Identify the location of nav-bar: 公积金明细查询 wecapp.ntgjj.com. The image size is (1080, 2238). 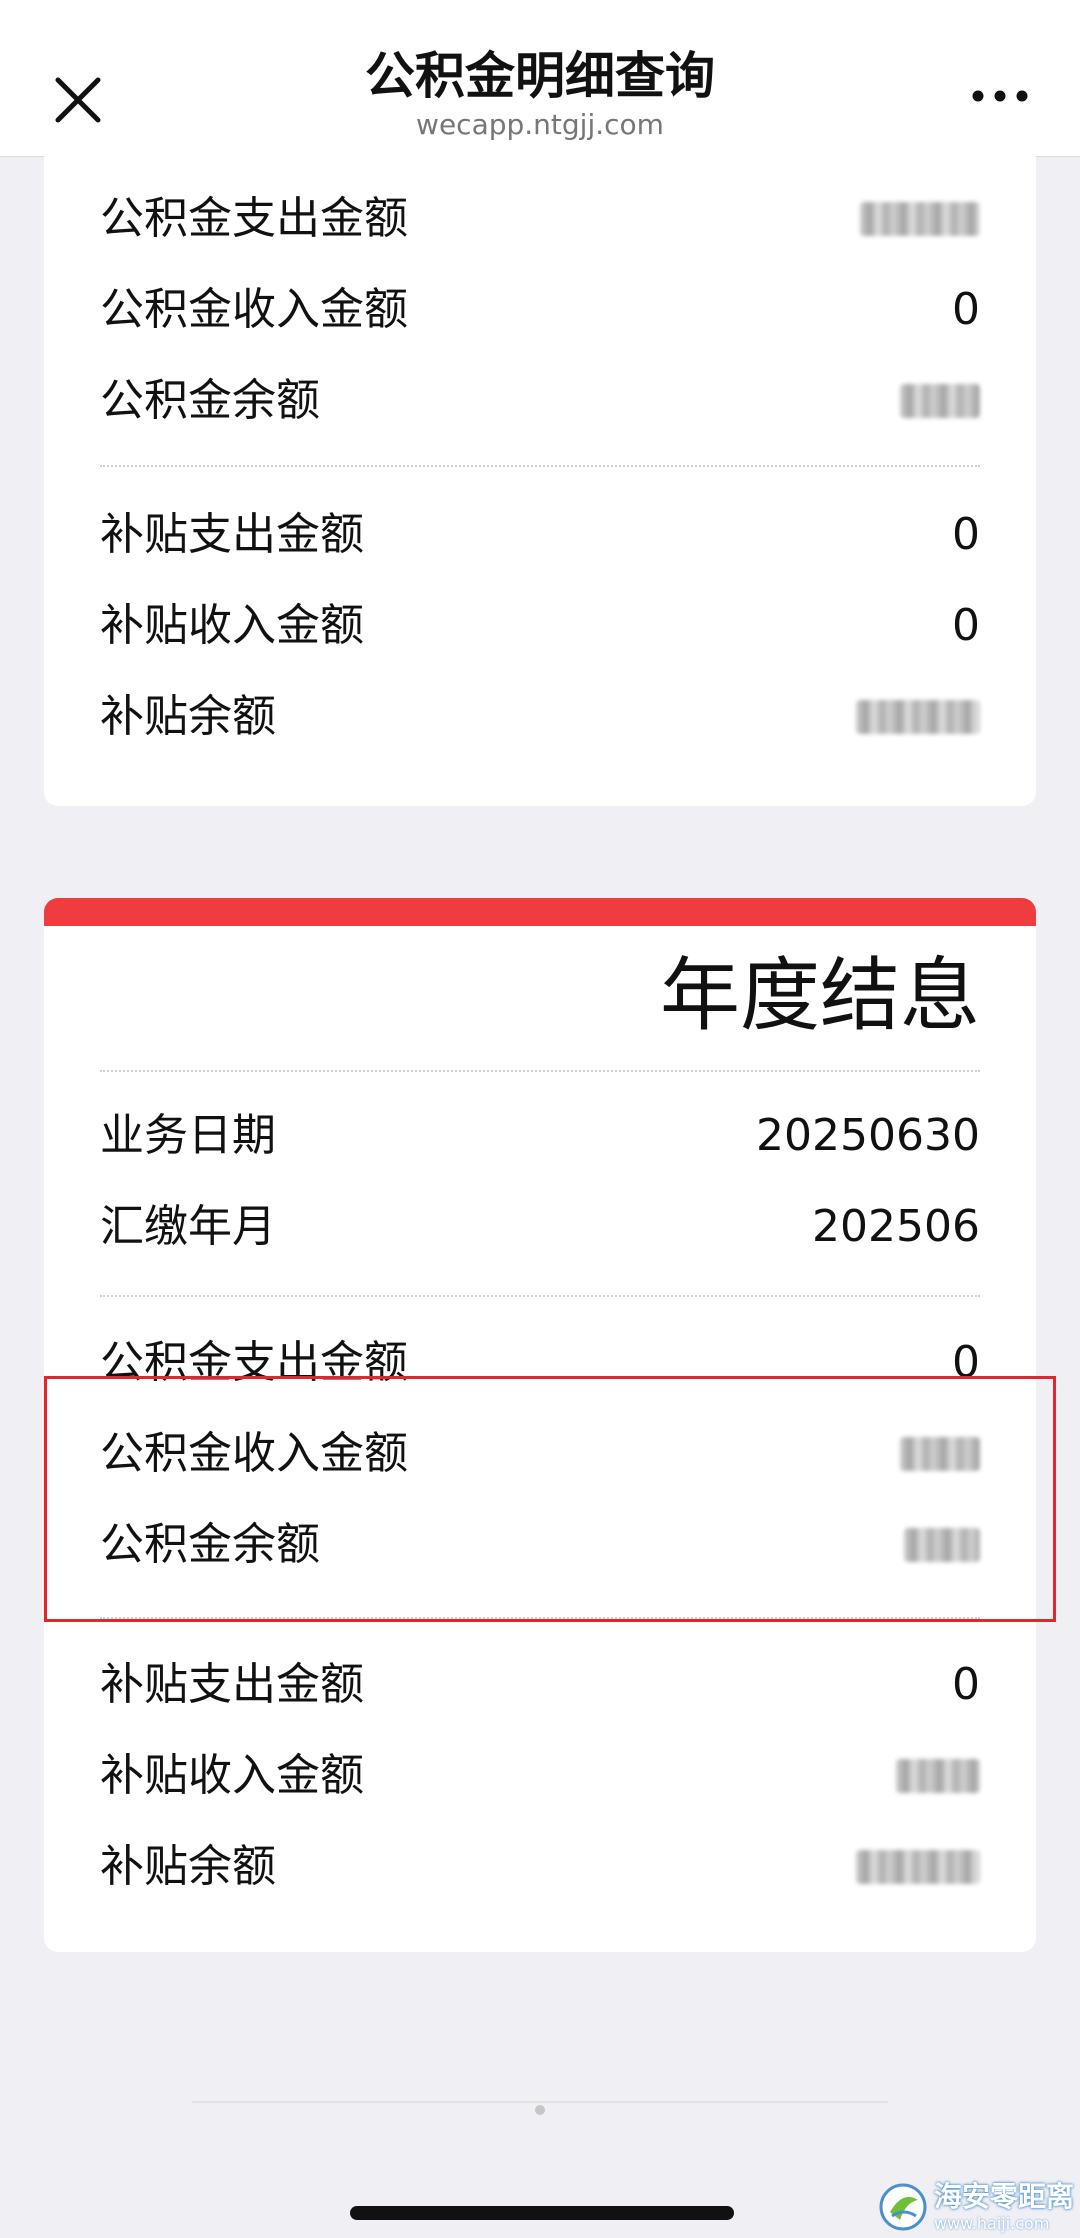
(540, 78).